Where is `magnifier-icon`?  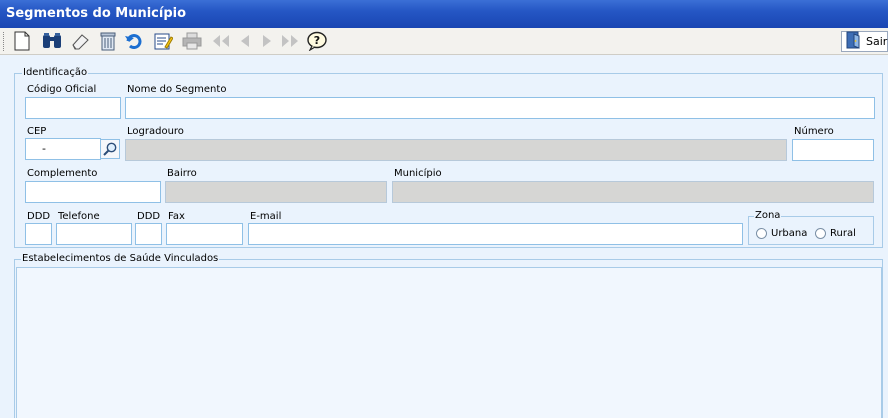 magnifier-icon is located at coordinates (110, 149).